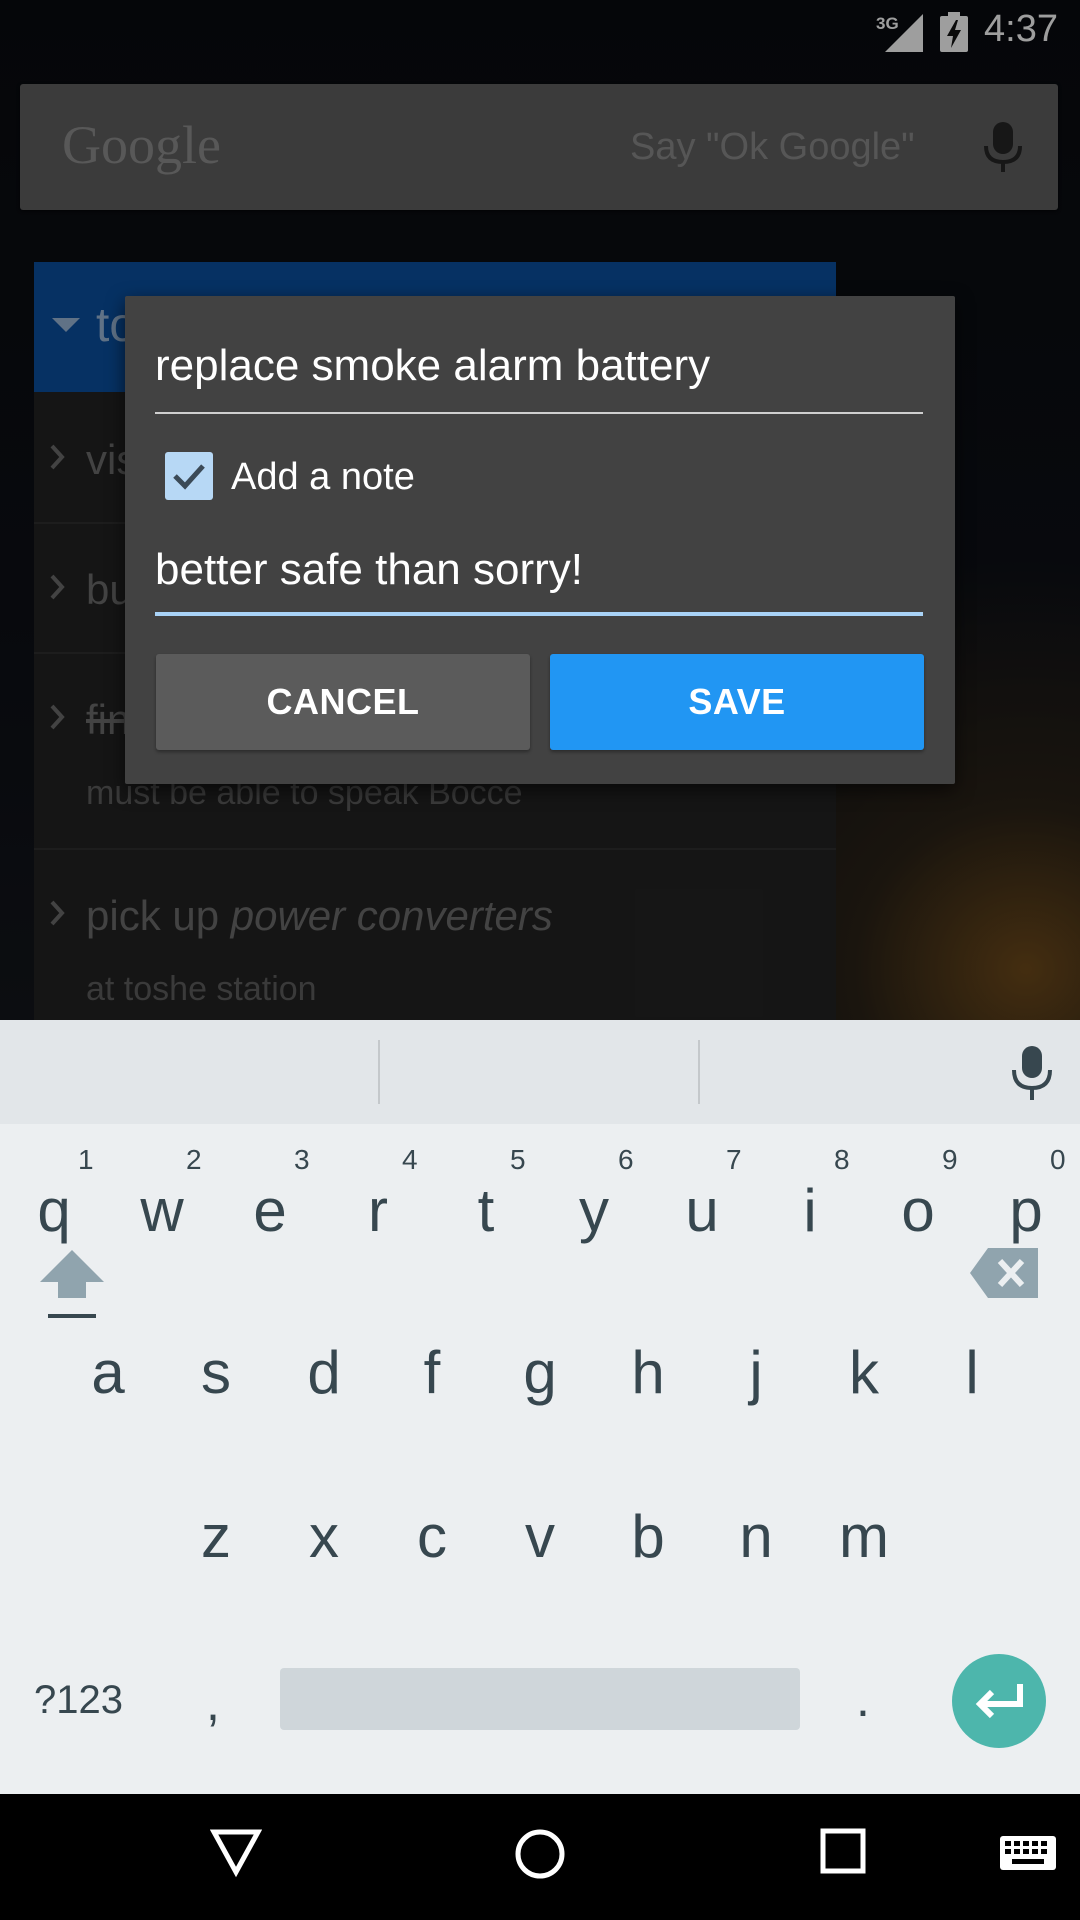 Image resolution: width=1080 pixels, height=1920 pixels. Describe the element at coordinates (842, 1159) in the screenshot. I see `key-hint: 8` at that location.